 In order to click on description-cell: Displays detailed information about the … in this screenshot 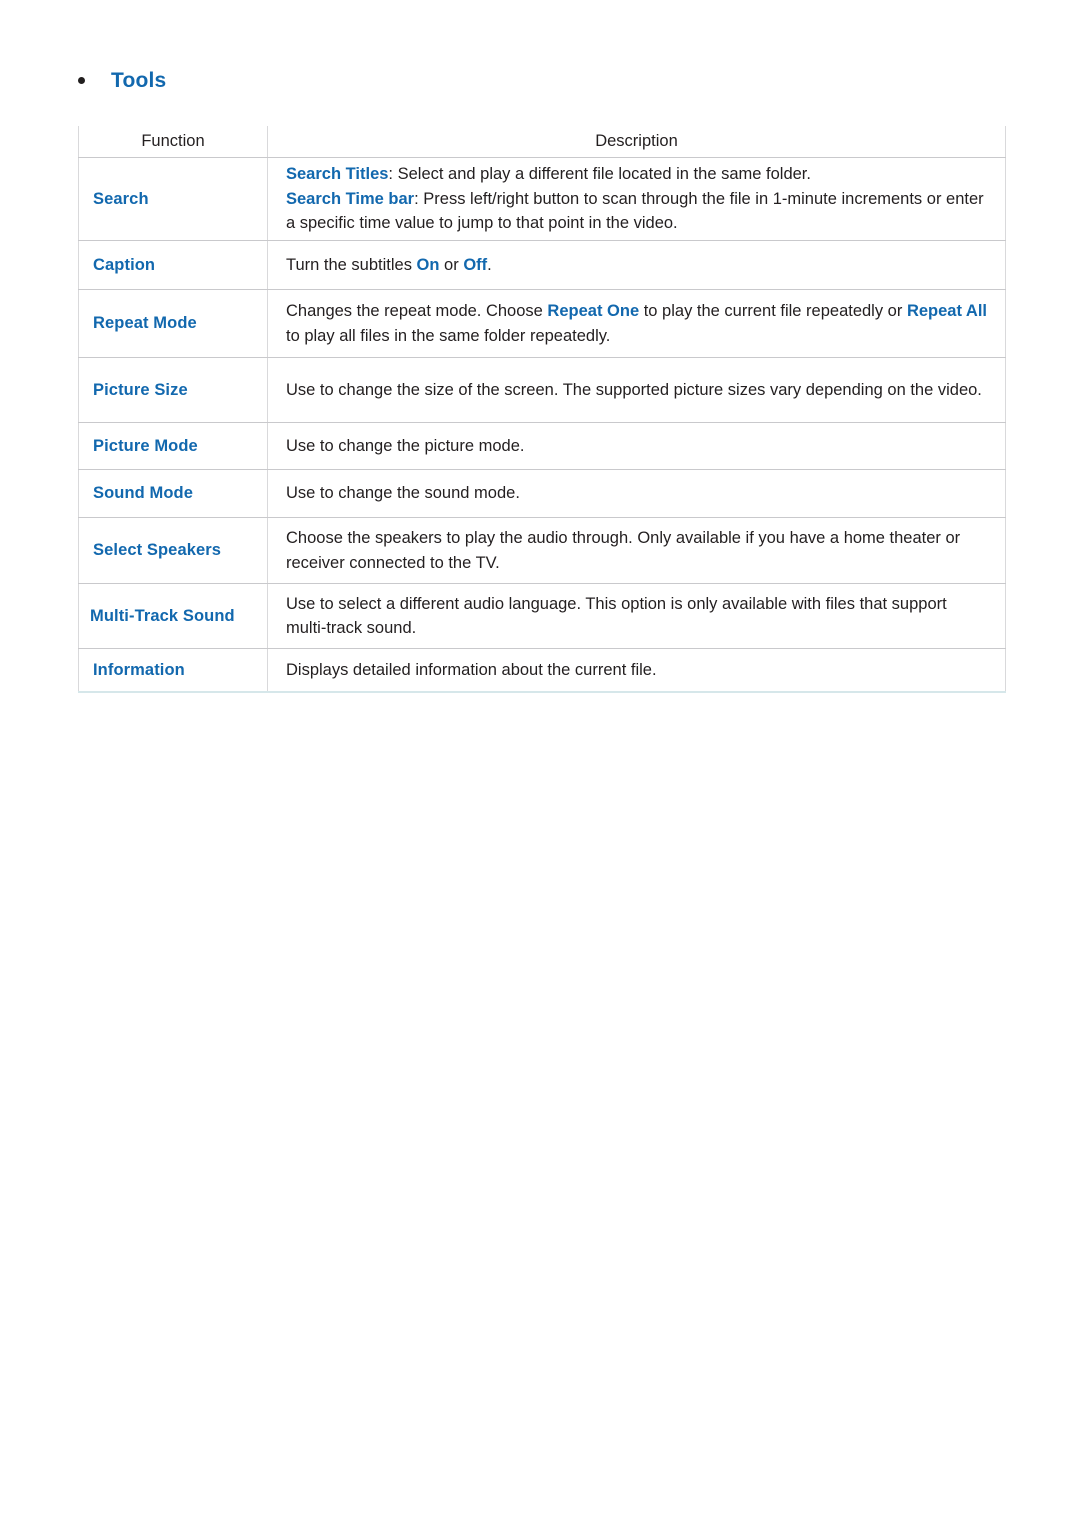, I will do `click(636, 670)`.